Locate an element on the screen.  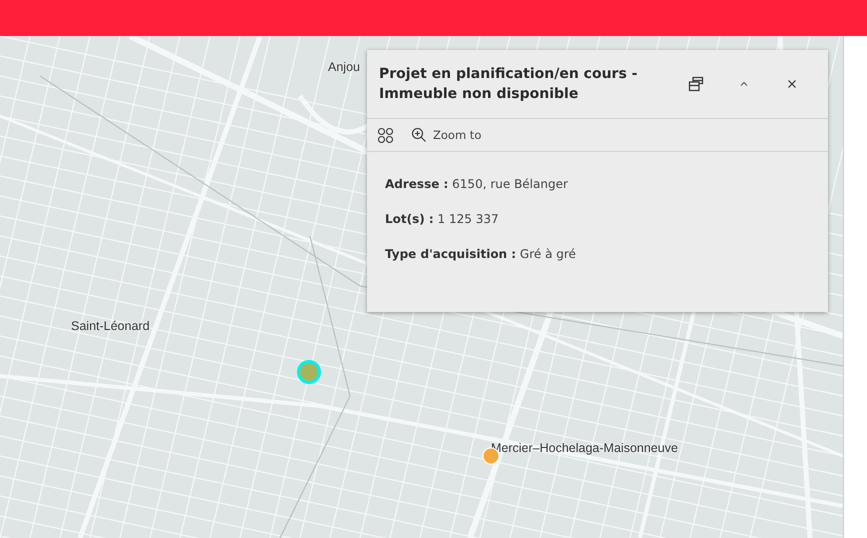
place-label: Anjou is located at coordinates (344, 67).